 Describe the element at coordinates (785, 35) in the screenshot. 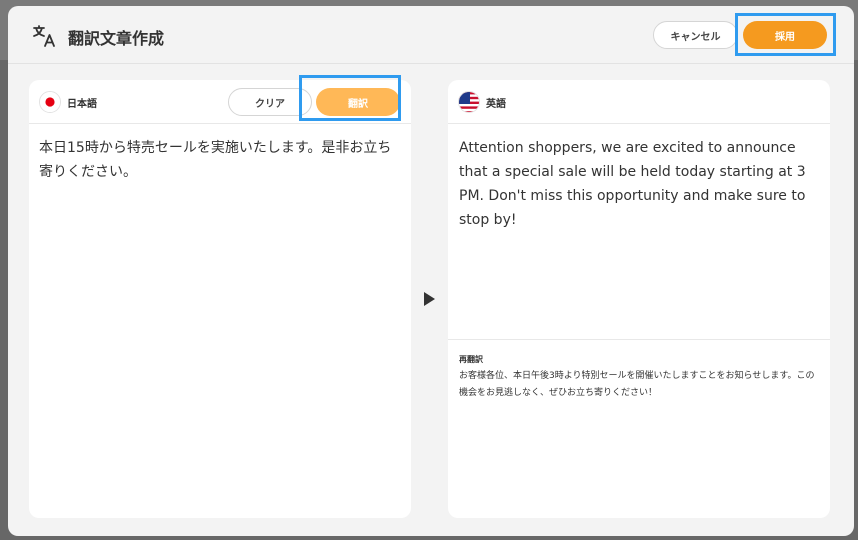

I see `adopt-button: 採用` at that location.